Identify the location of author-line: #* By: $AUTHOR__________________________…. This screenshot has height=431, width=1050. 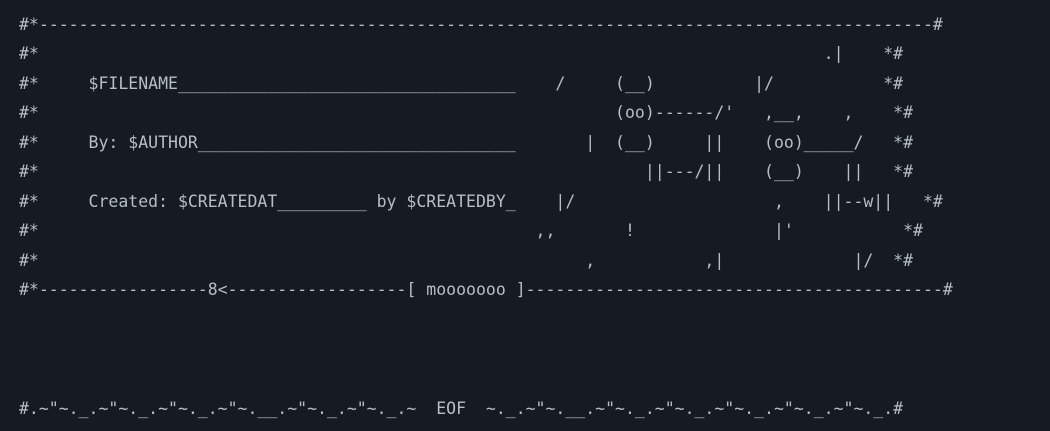
(466, 142).